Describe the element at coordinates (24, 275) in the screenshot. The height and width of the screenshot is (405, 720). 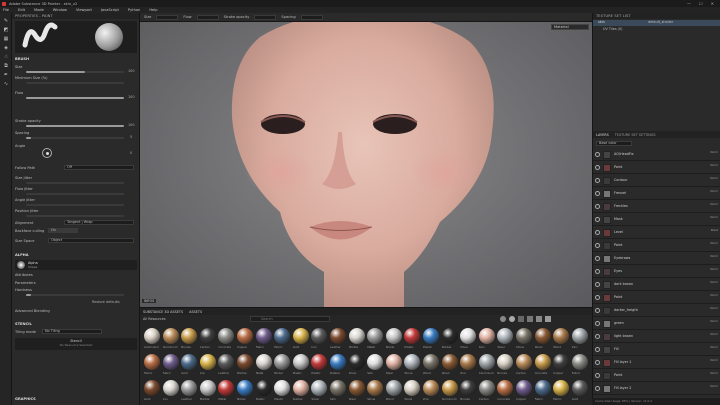
I see `attributes-label: Attributes` at that location.